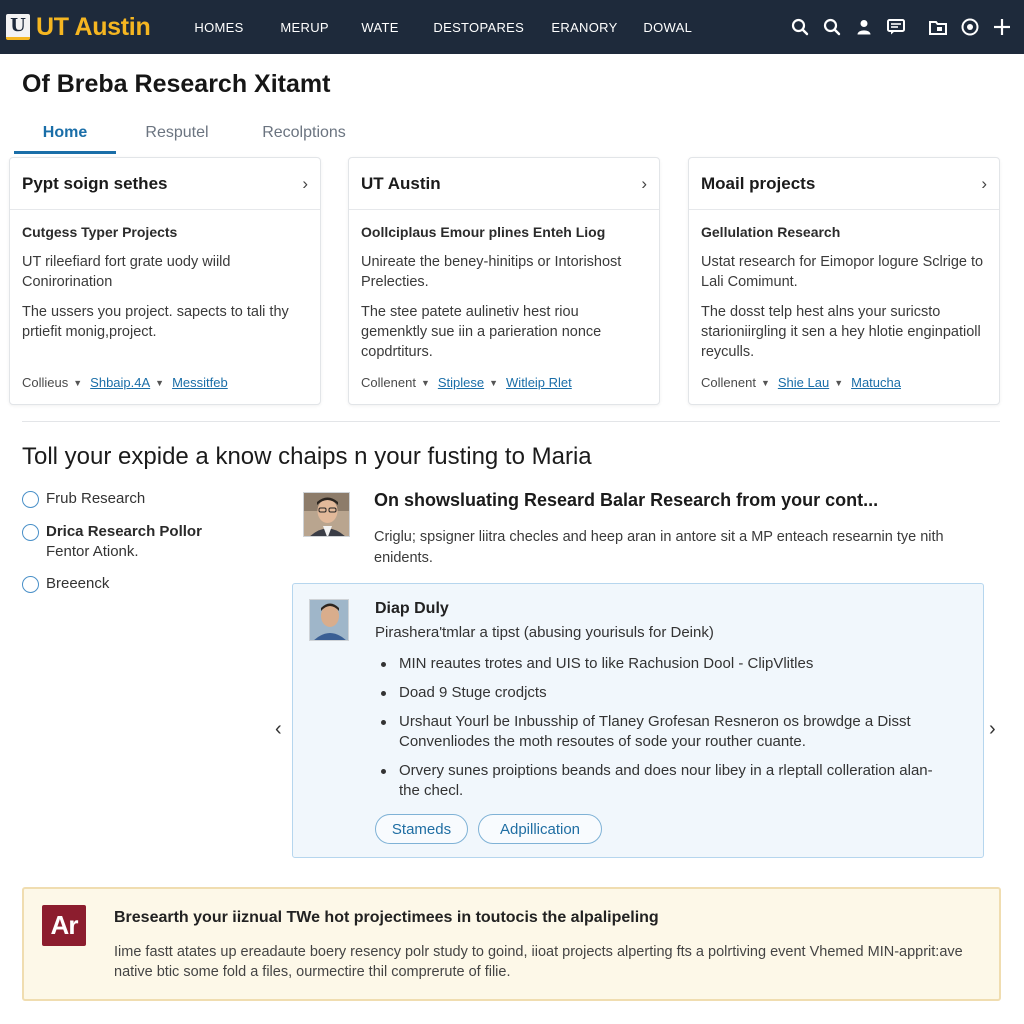  I want to click on card-header: UT Austin ›, so click(504, 184).